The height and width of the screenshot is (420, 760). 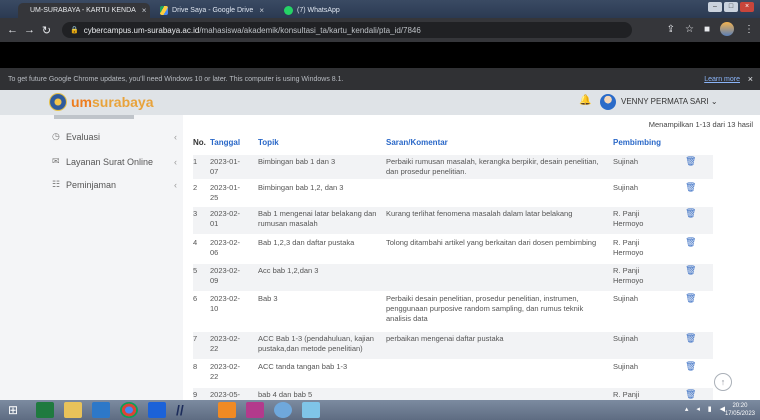 What do you see at coordinates (671, 29) in the screenshot?
I see `share-icon: ⇪` at bounding box center [671, 29].